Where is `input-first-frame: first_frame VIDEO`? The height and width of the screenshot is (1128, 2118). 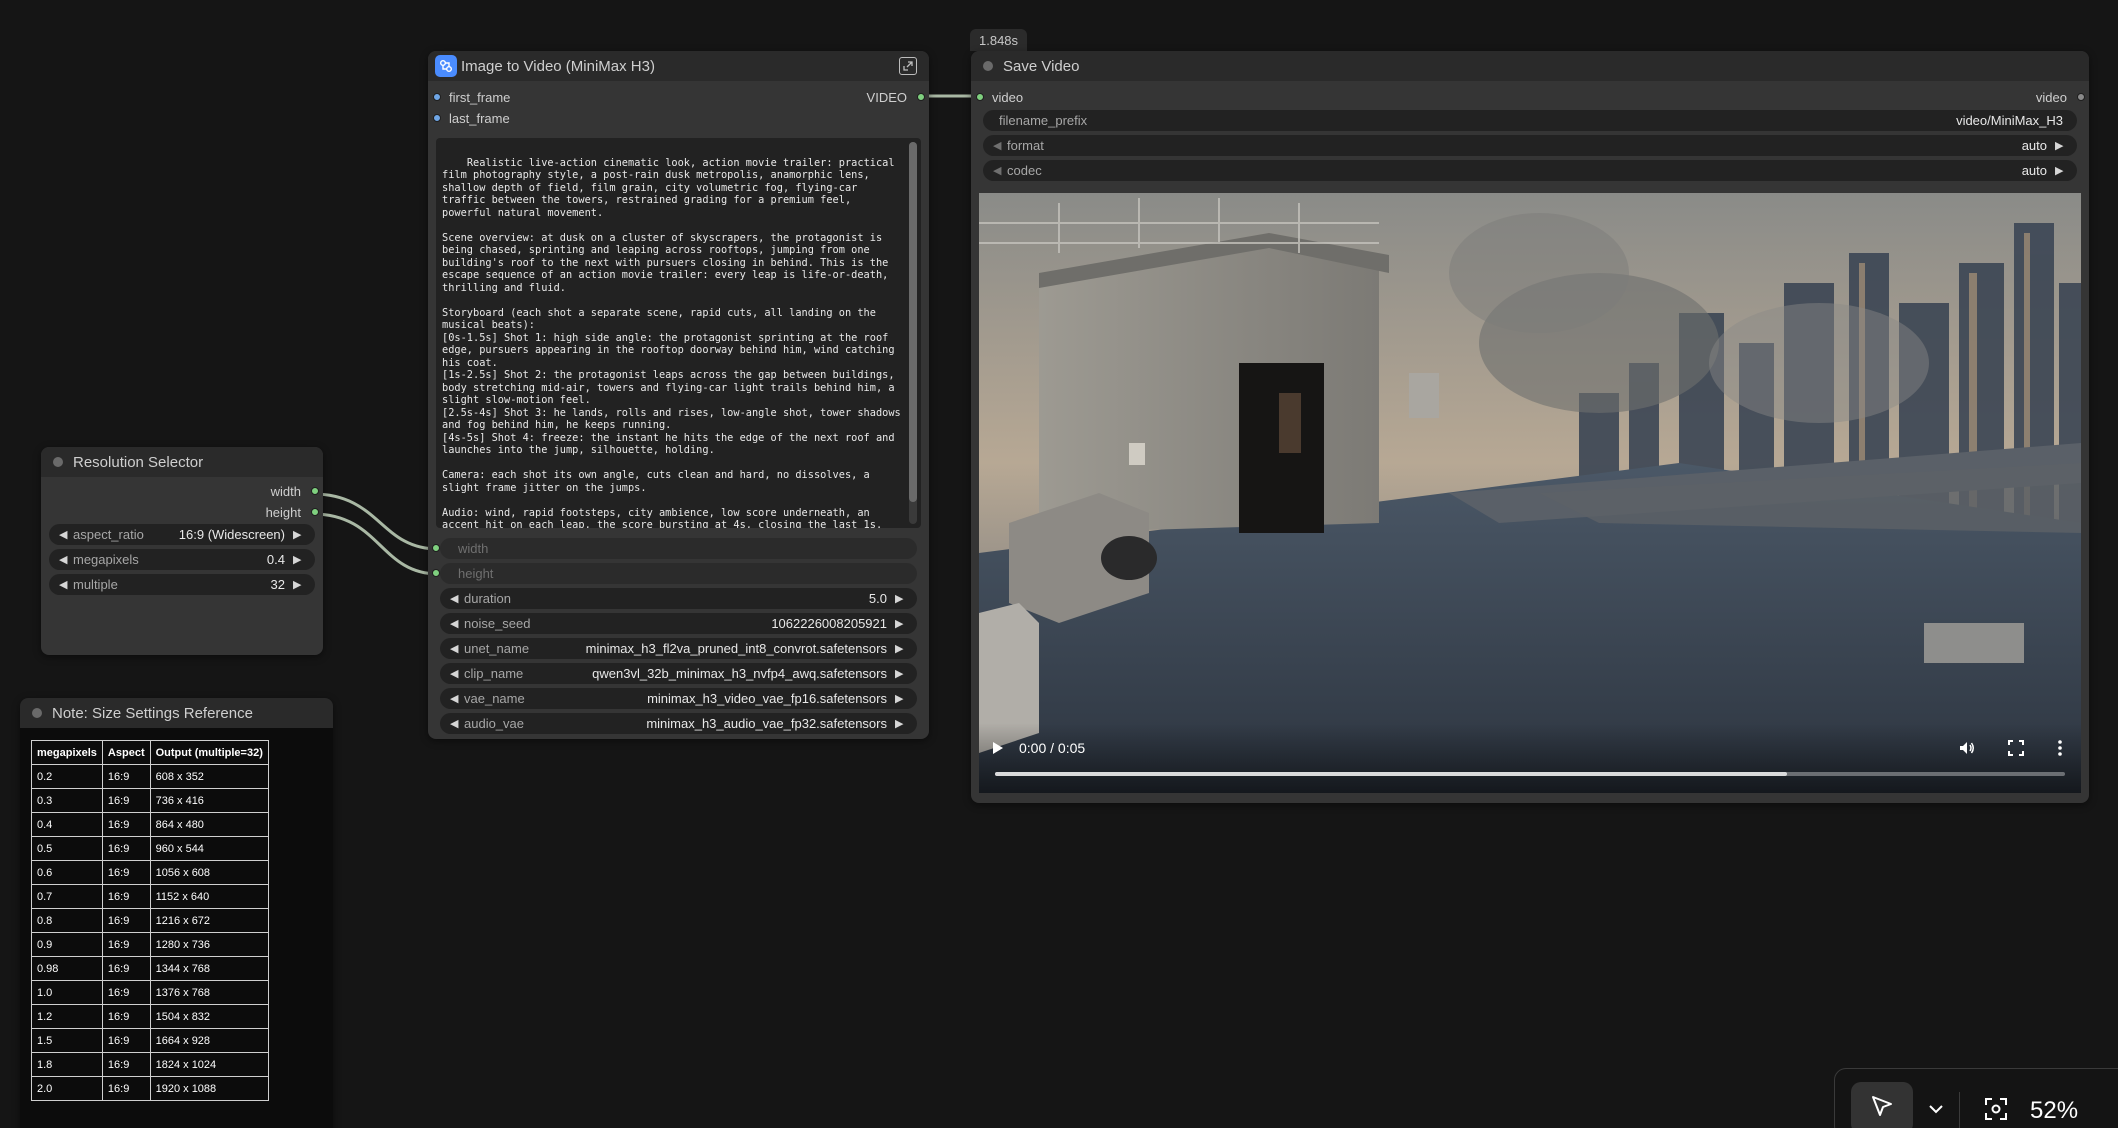
input-first-frame: first_frame VIDEO is located at coordinates (678, 97).